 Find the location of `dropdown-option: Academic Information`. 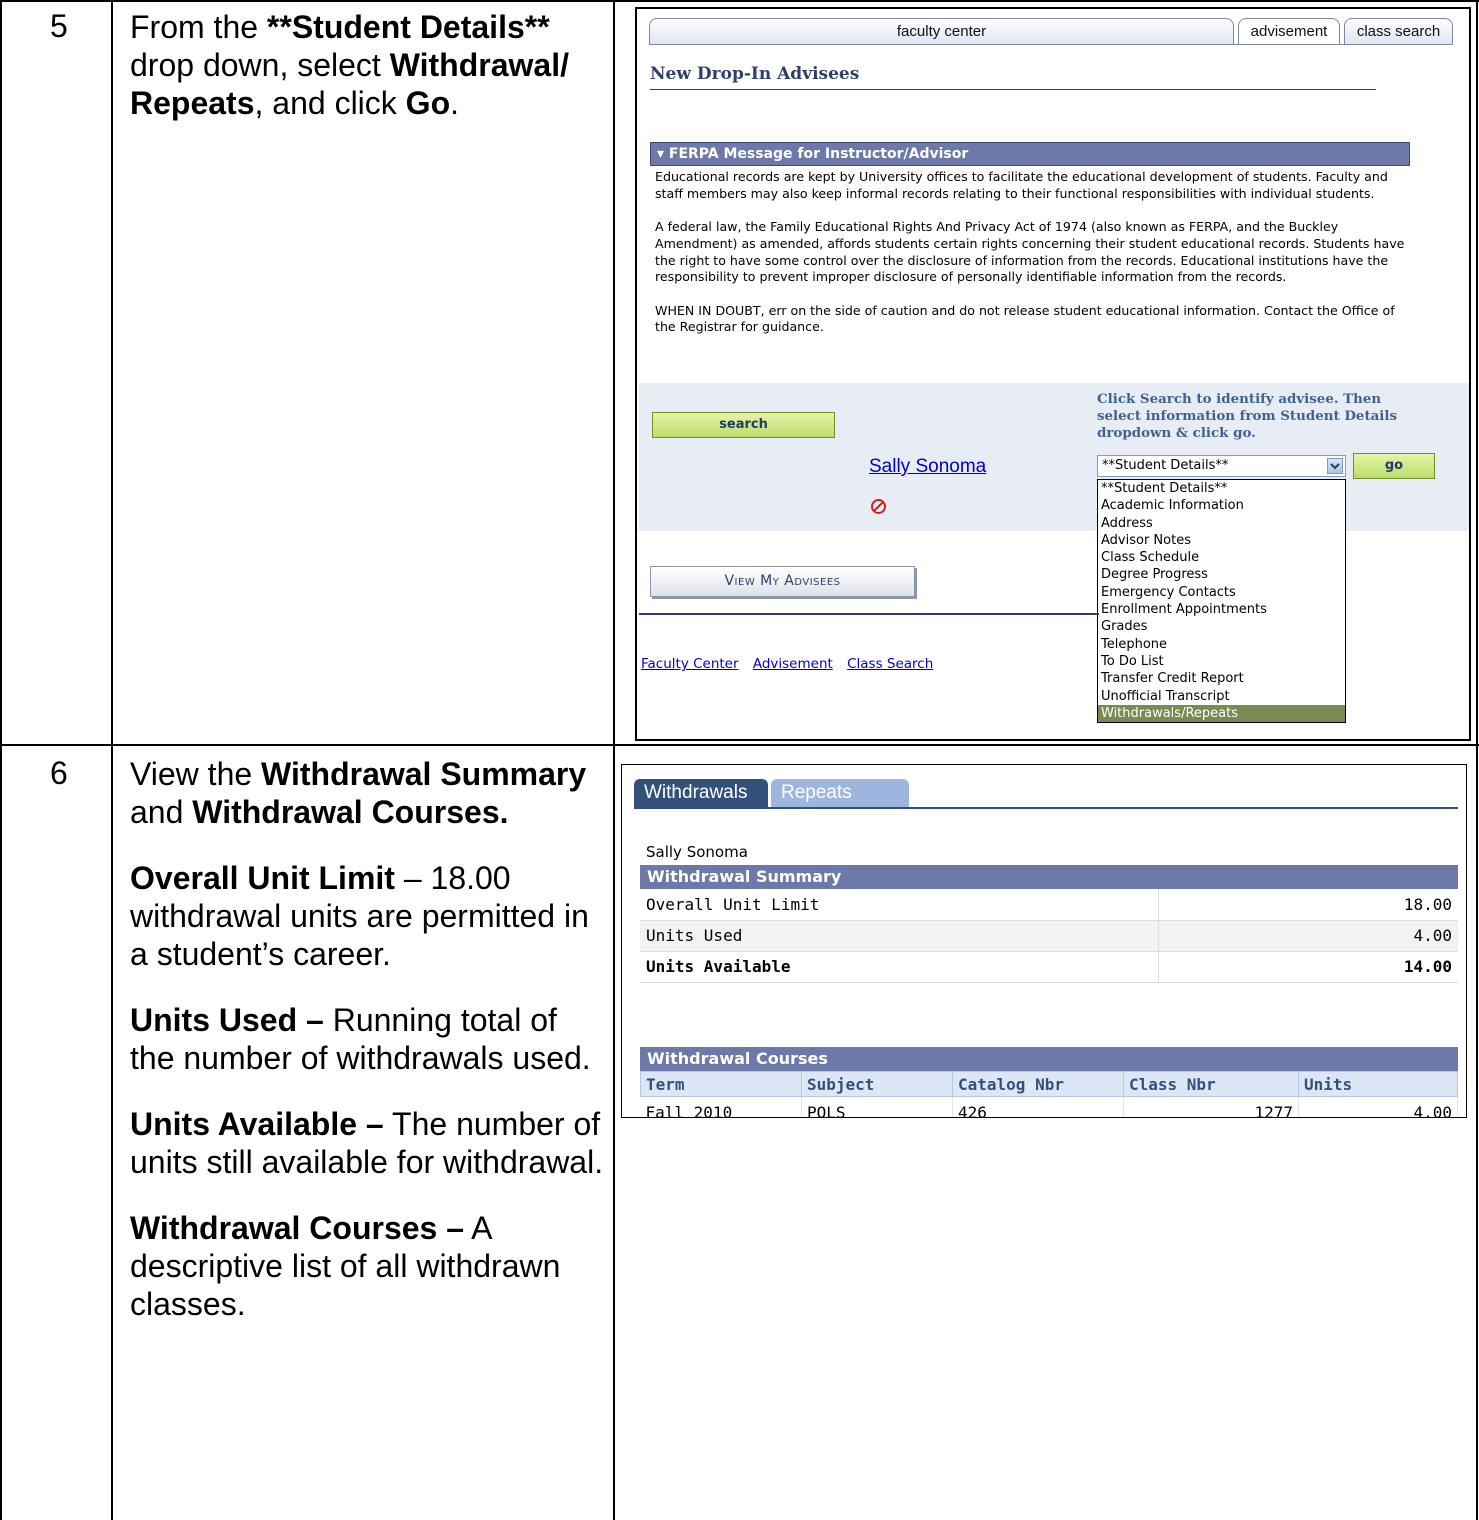

dropdown-option: Academic Information is located at coordinates (1221, 505).